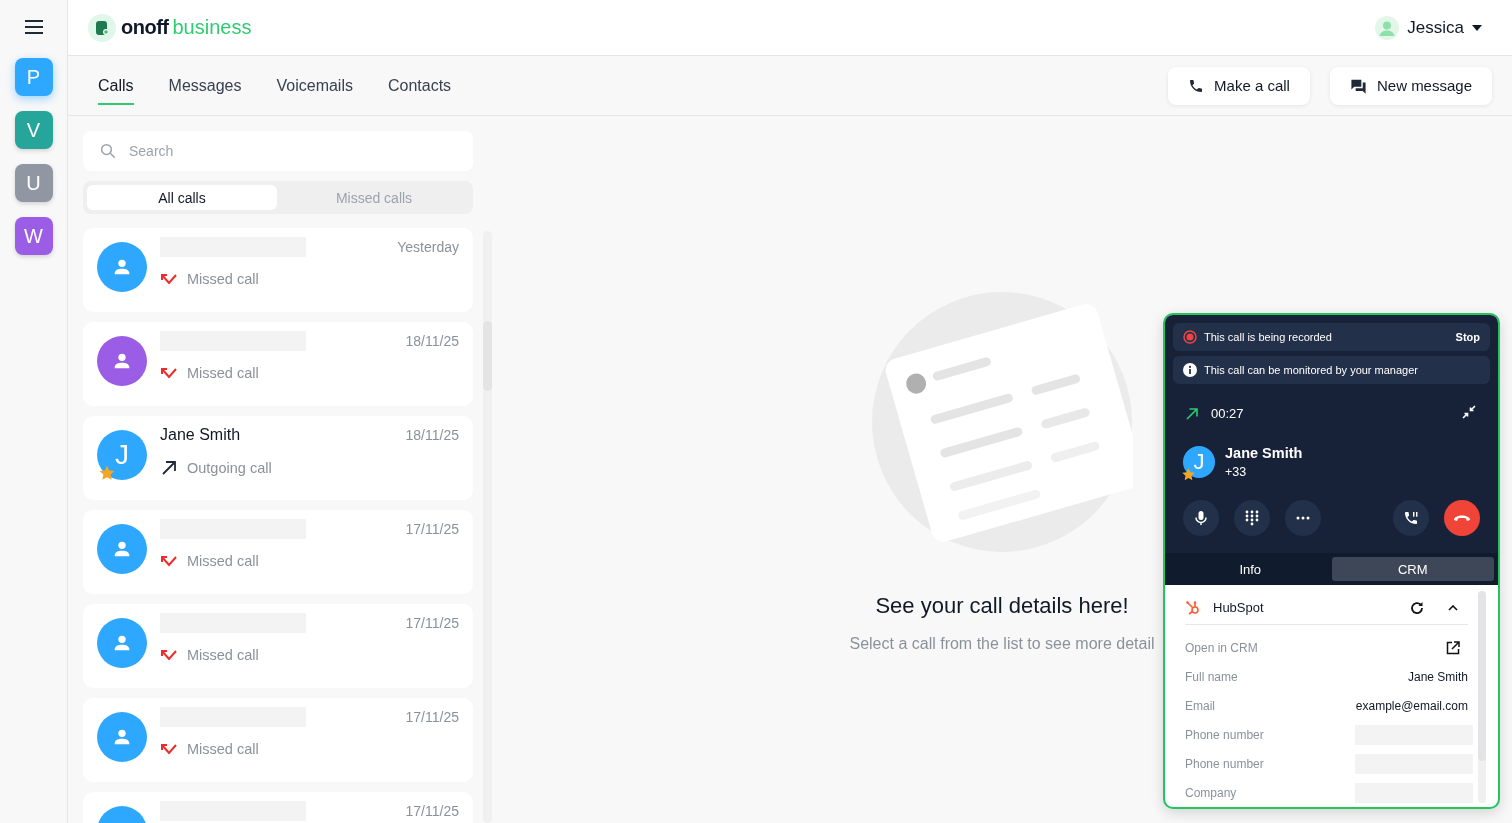  Describe the element at coordinates (1239, 607) in the screenshot. I see `crm-name: HubSpot` at that location.